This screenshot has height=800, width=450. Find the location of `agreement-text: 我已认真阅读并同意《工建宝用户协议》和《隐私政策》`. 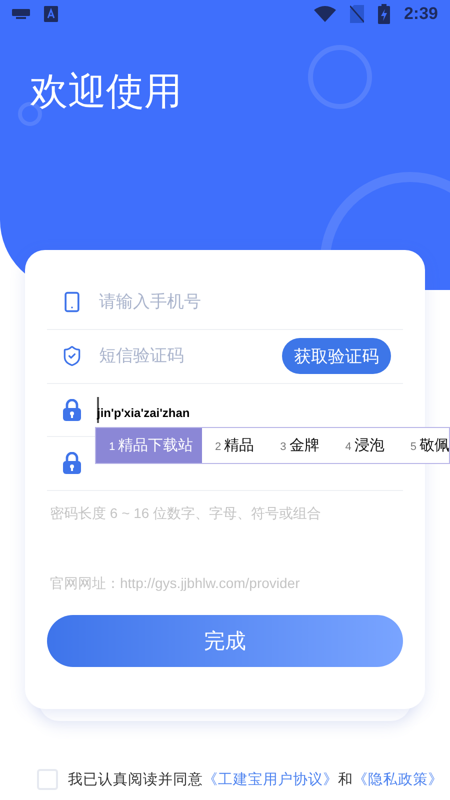

agreement-text: 我已认真阅读并同意《工建宝用户协议》和《隐私政策》 is located at coordinates (255, 779).